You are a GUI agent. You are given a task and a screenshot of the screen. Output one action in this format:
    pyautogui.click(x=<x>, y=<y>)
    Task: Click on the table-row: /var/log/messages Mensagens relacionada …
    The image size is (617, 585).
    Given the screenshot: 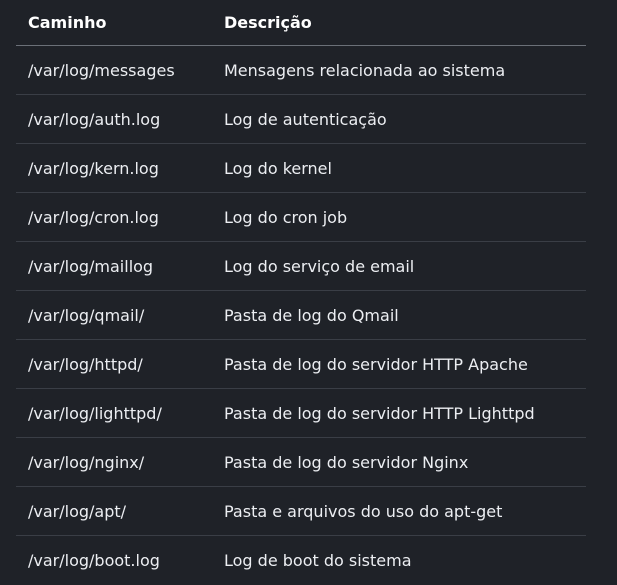 What is the action you would take?
    pyautogui.click(x=301, y=70)
    